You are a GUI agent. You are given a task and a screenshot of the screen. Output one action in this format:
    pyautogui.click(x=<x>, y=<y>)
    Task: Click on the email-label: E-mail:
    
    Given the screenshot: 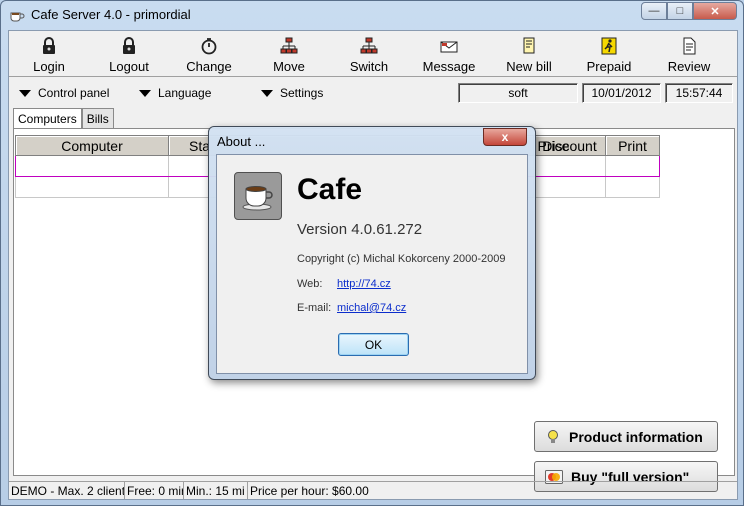 What is the action you would take?
    pyautogui.click(x=314, y=308)
    